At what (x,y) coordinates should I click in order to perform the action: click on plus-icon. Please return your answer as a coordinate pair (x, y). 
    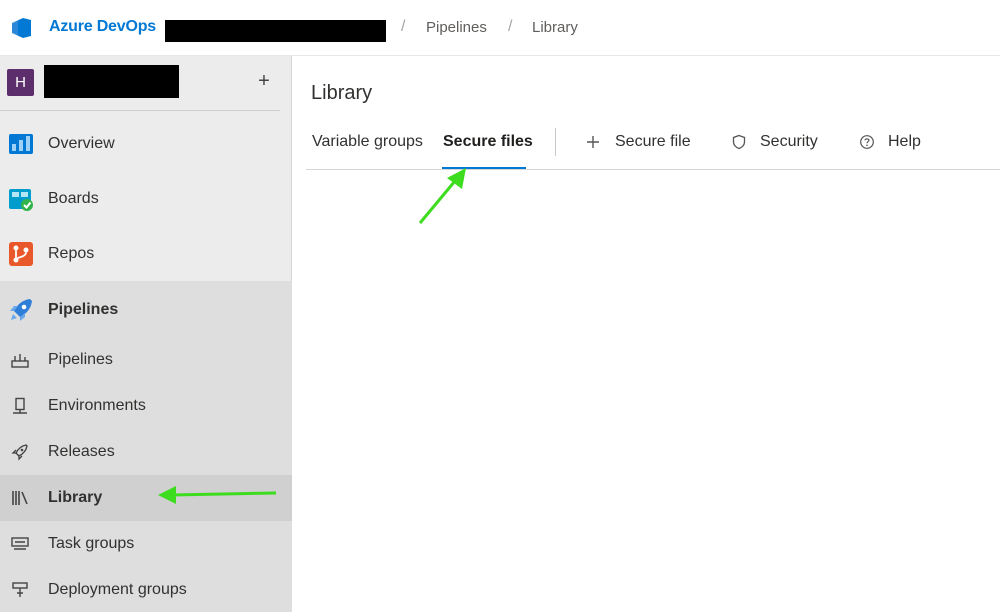
    Looking at the image, I should click on (593, 142).